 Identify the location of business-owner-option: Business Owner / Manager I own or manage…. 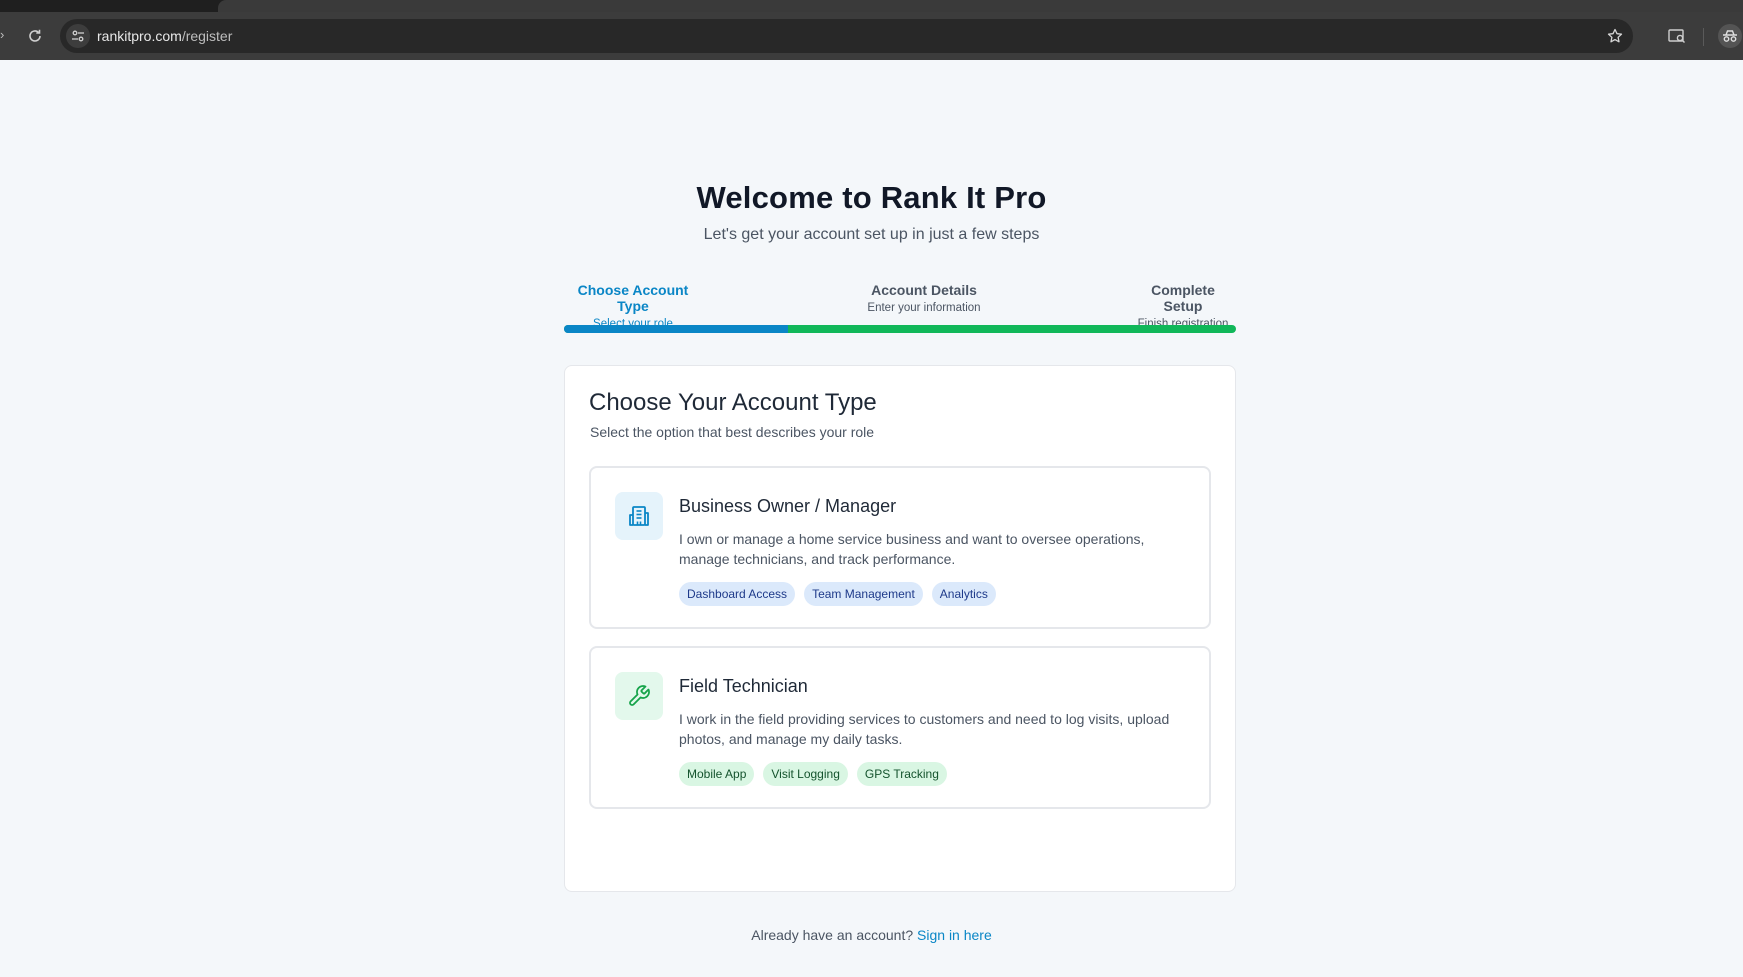
(900, 547).